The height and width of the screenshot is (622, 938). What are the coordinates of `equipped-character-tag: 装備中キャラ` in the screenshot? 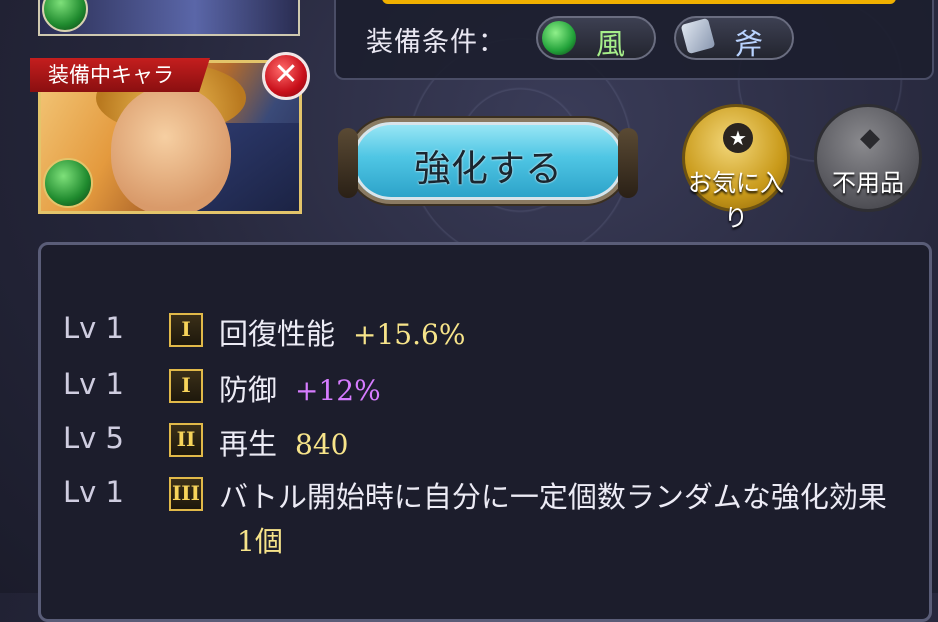 It's located at (120, 75).